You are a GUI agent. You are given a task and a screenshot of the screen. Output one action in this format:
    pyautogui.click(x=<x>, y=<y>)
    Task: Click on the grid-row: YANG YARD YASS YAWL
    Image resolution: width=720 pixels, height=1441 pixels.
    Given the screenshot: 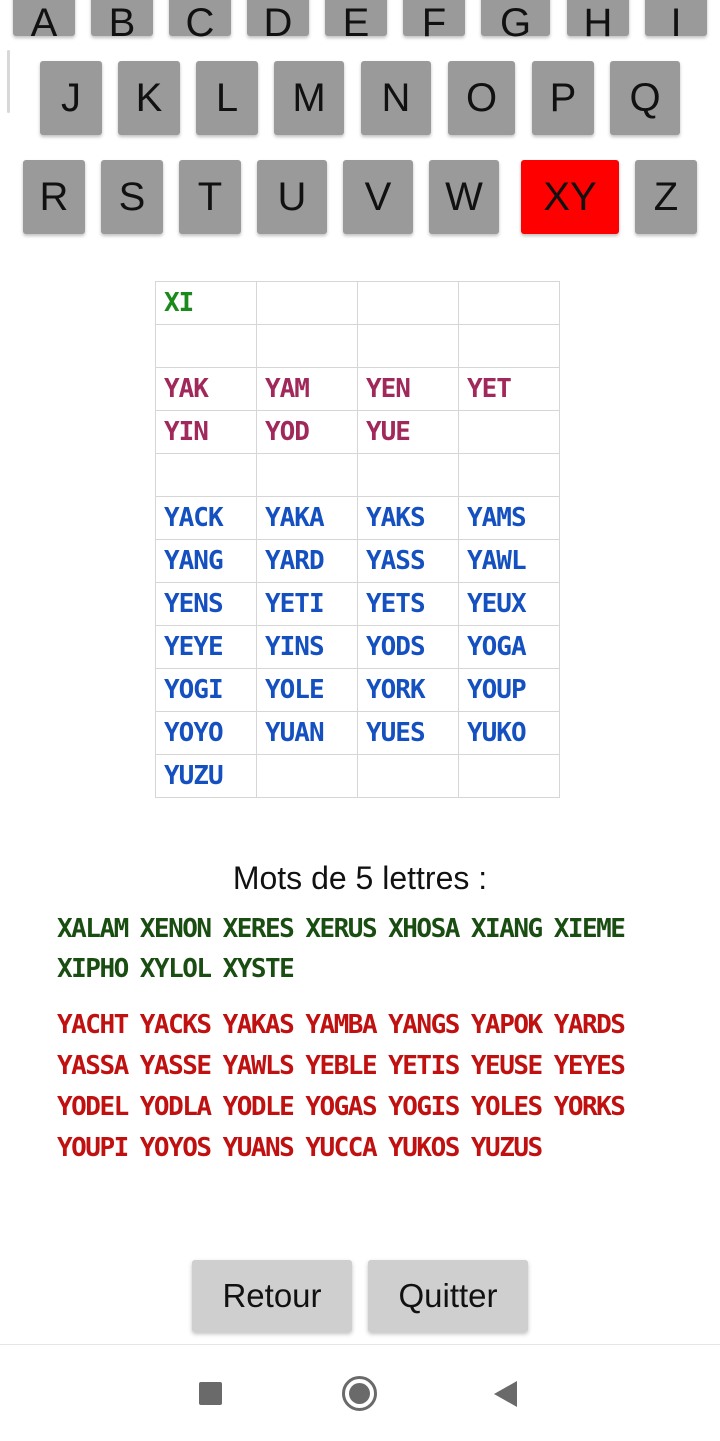 What is the action you would take?
    pyautogui.click(x=357, y=561)
    